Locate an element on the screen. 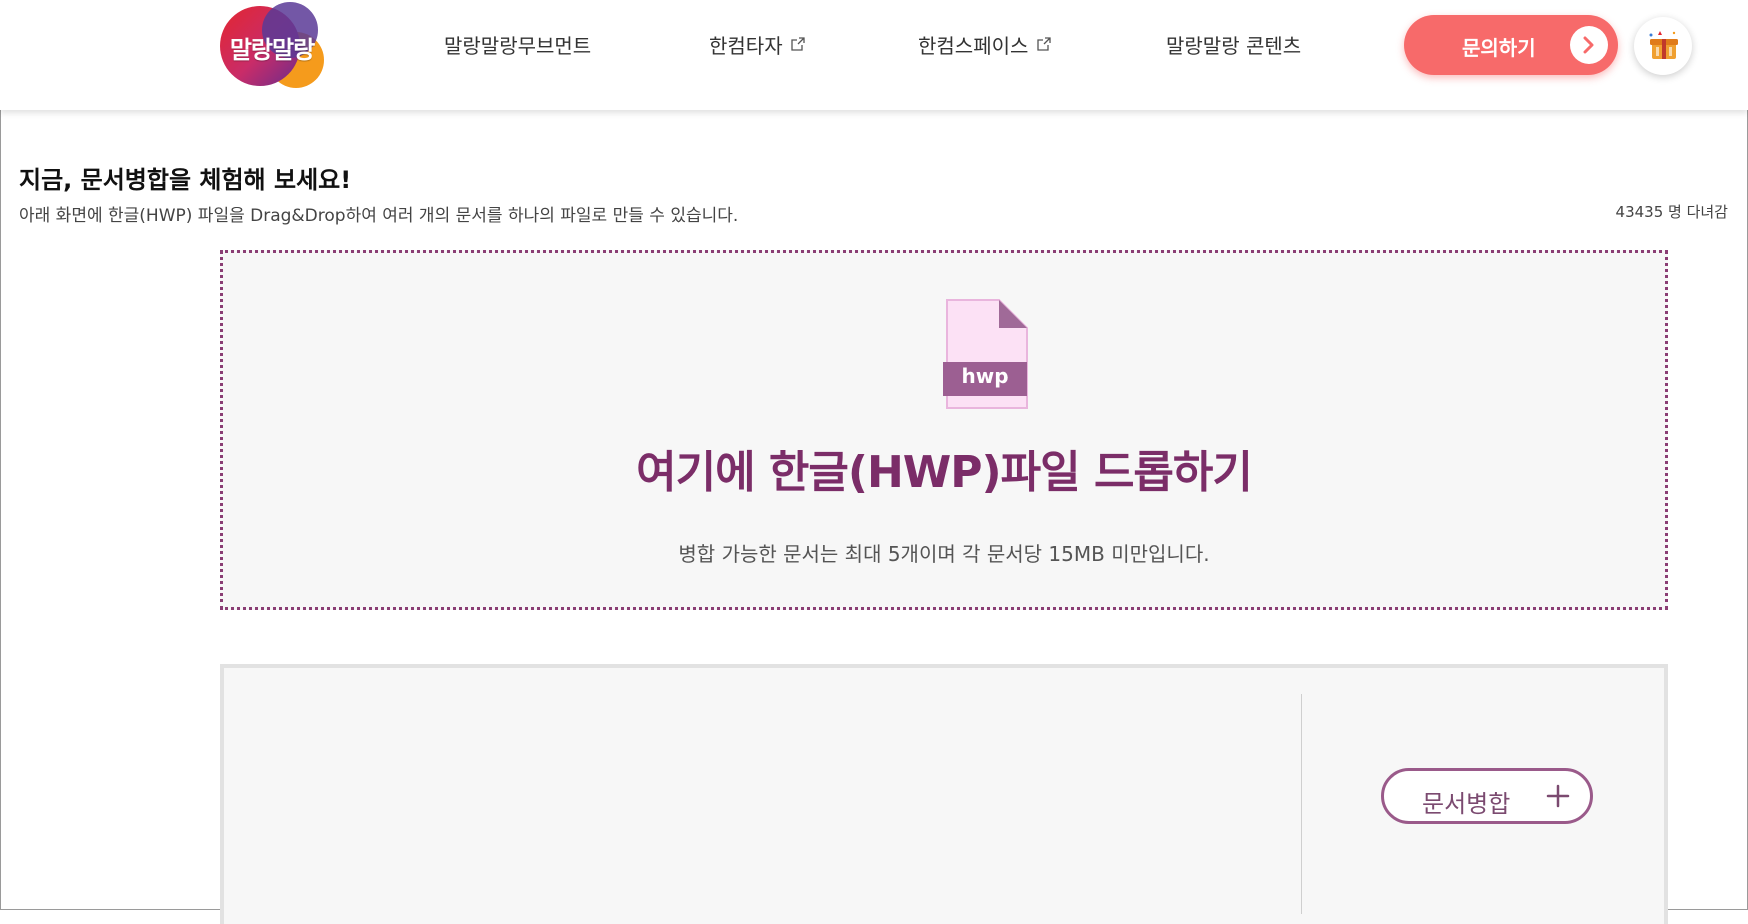 This screenshot has height=924, width=1748. logo-text: 말랑말랑 is located at coordinates (272, 50).